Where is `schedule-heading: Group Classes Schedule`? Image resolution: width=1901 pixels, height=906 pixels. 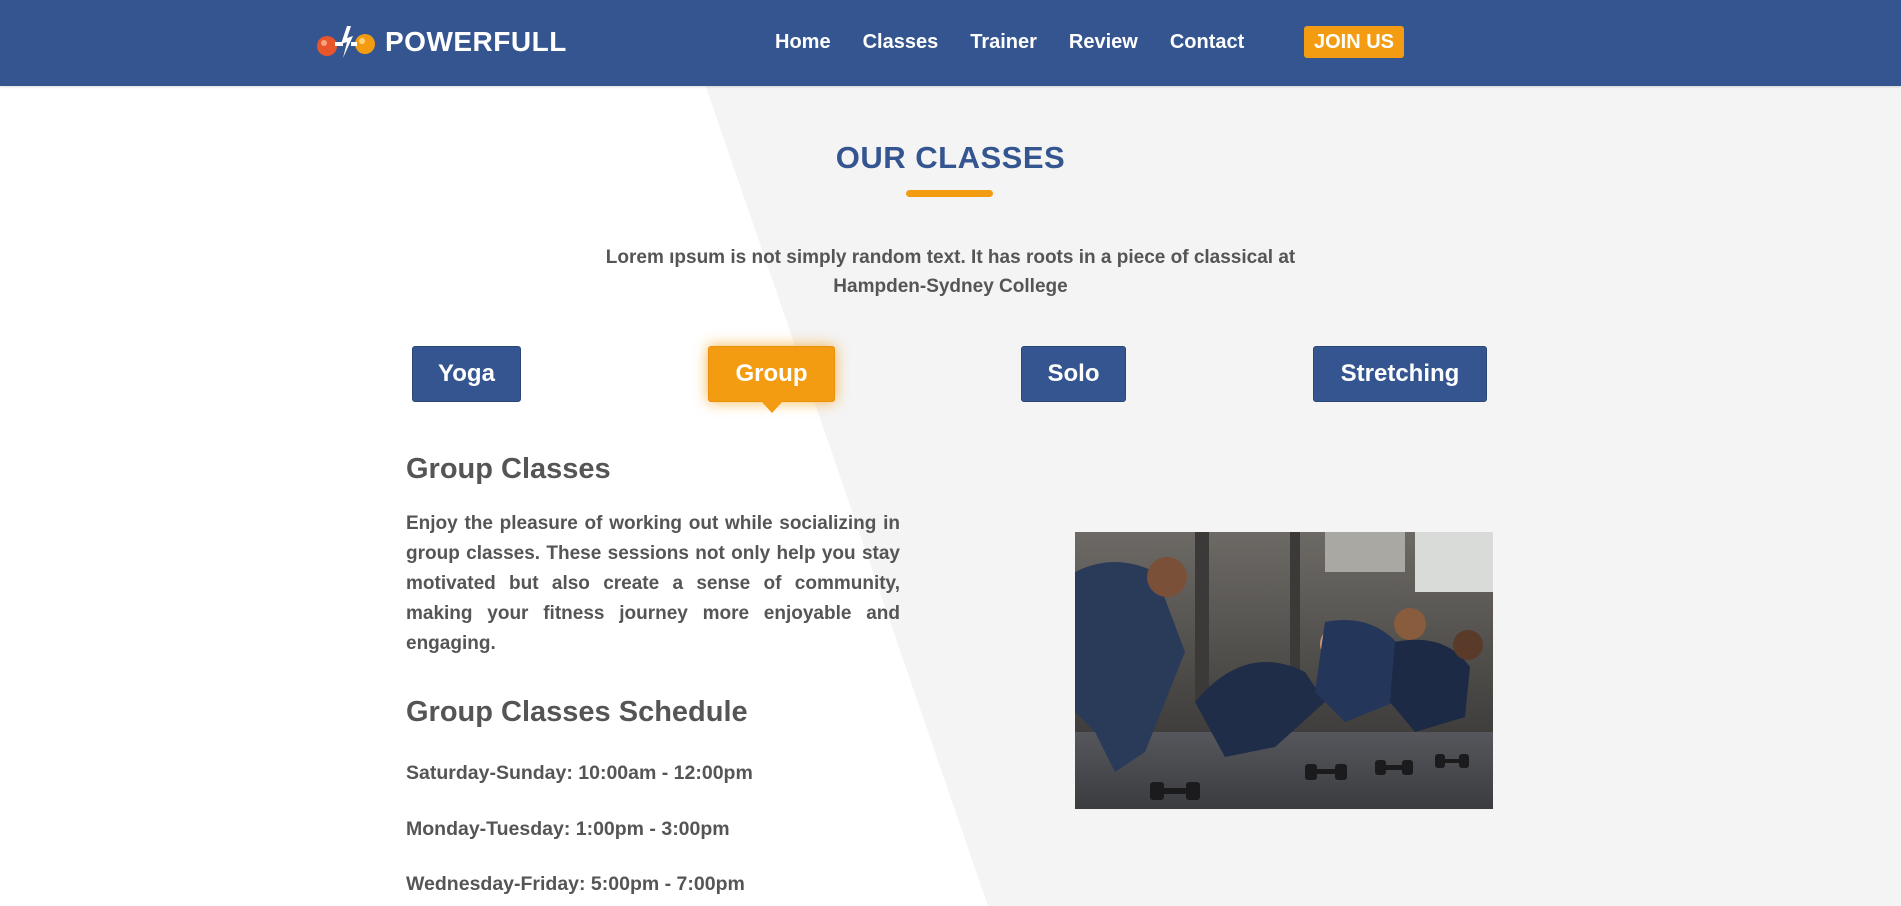
schedule-heading: Group Classes Schedule is located at coordinates (577, 712).